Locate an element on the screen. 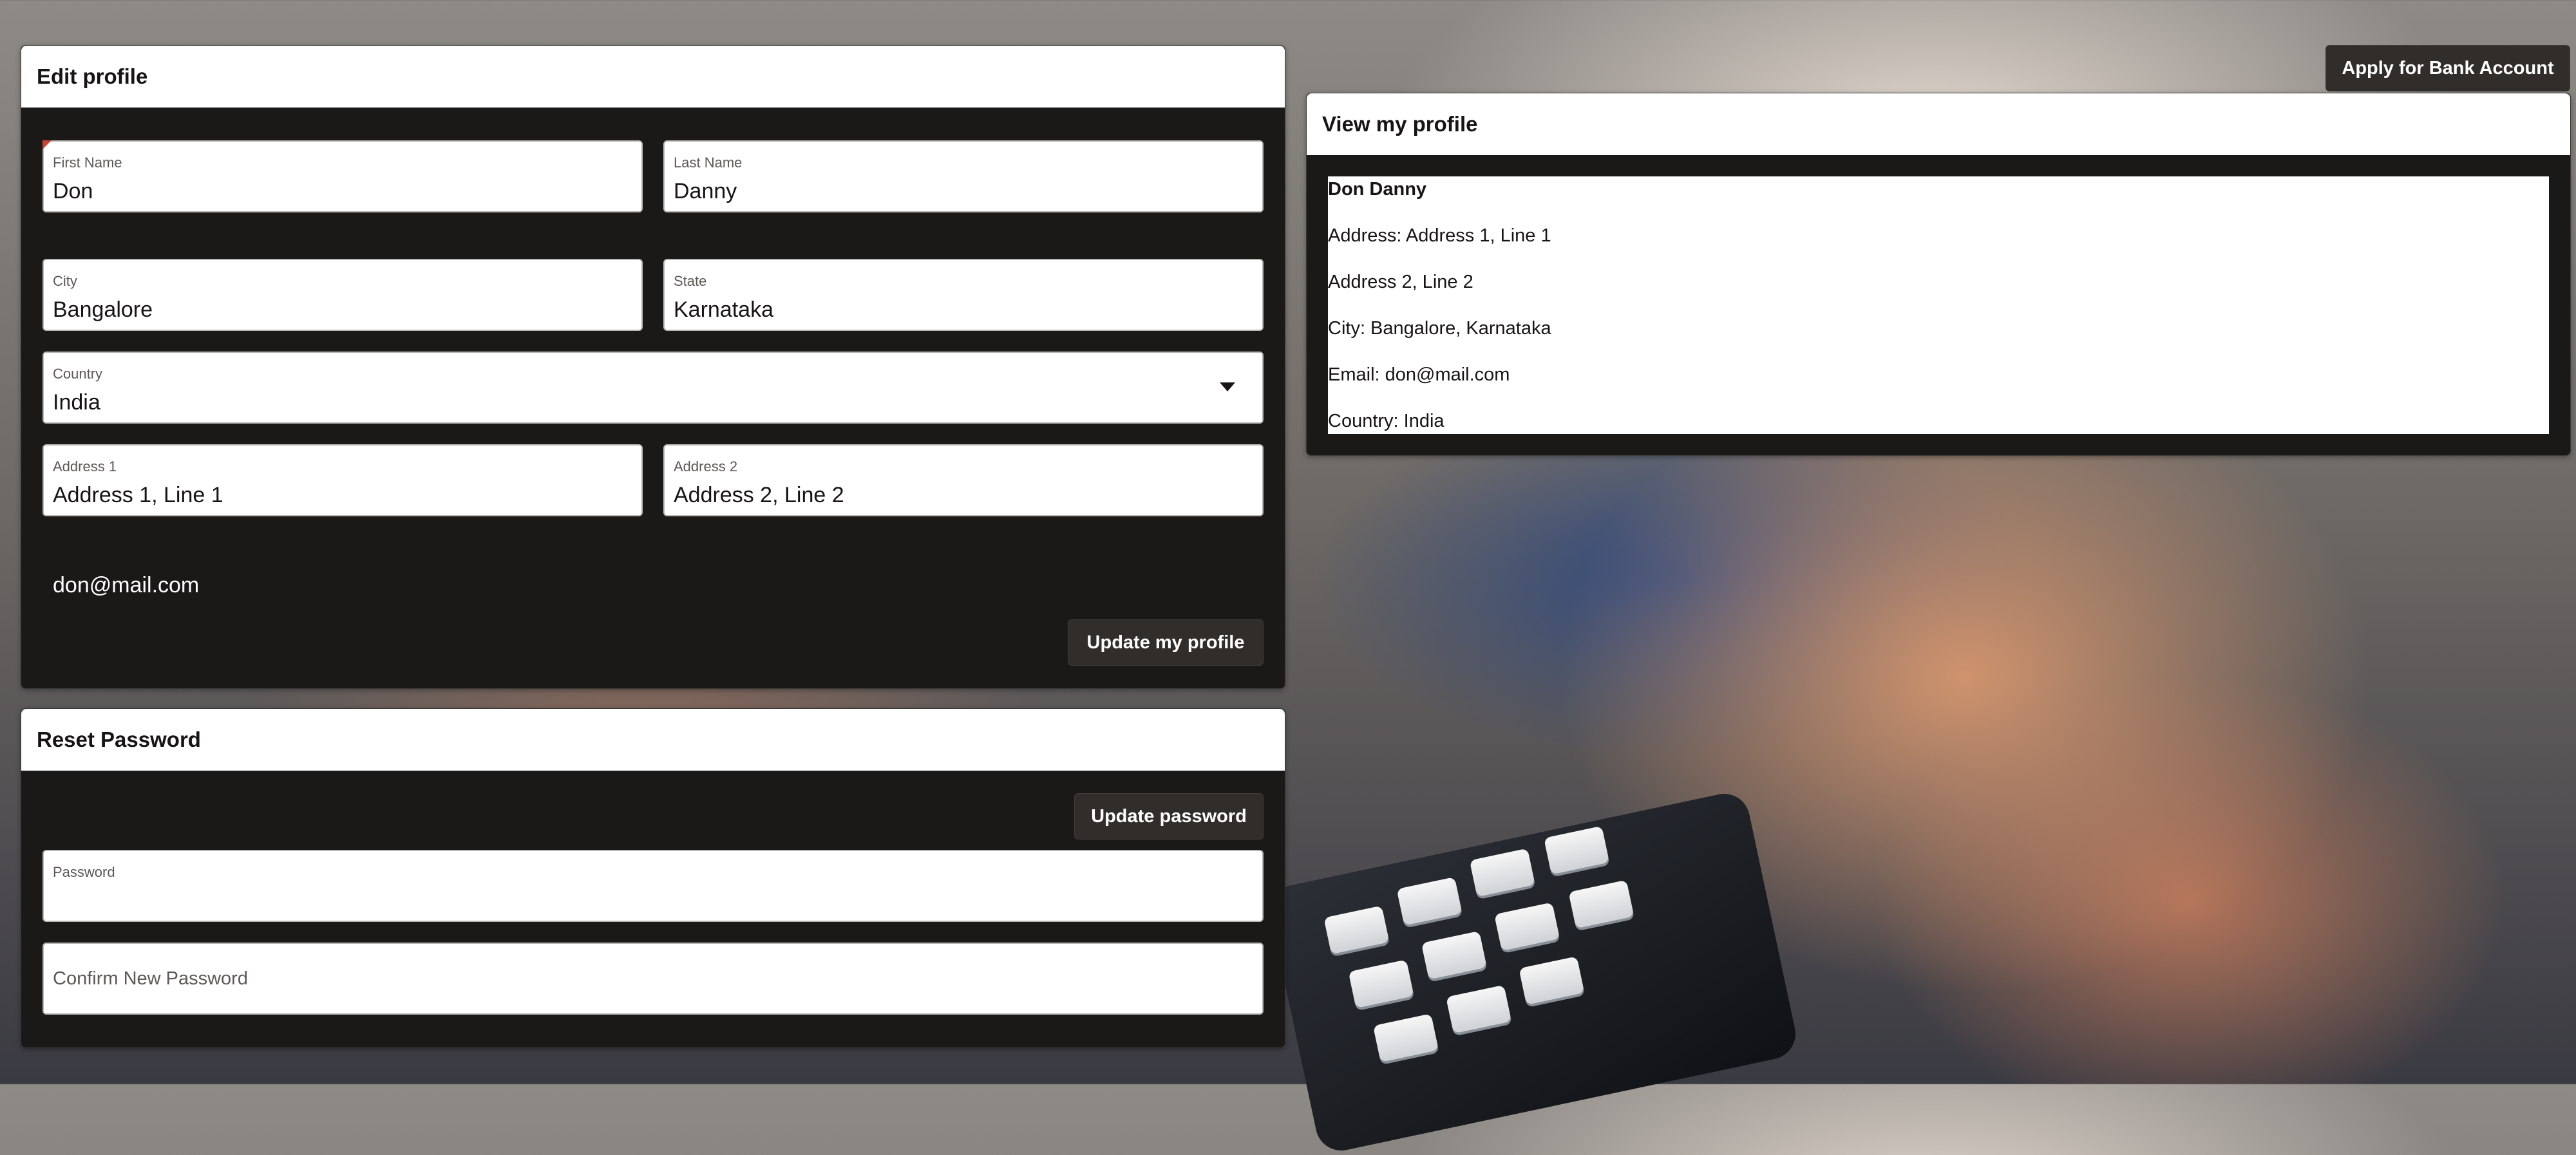 This screenshot has width=2576, height=1155. country-label: Country is located at coordinates (78, 374).